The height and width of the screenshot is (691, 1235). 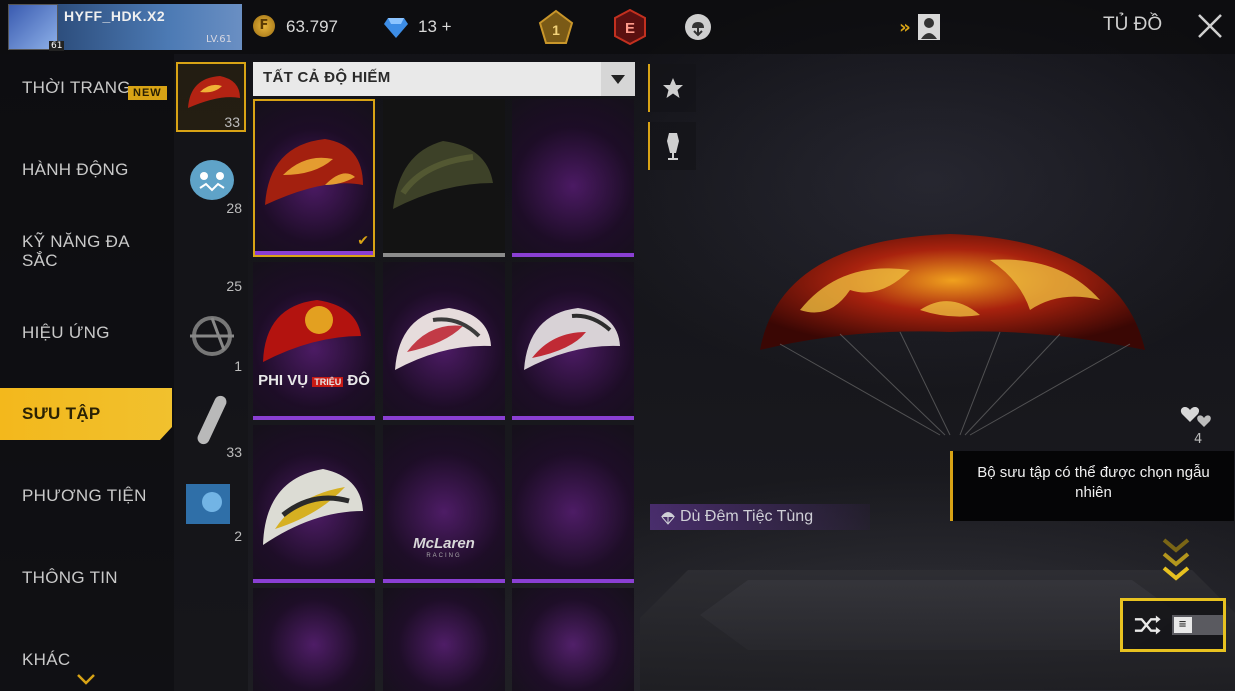 What do you see at coordinates (952, 335) in the screenshot?
I see `parachute-preview` at bounding box center [952, 335].